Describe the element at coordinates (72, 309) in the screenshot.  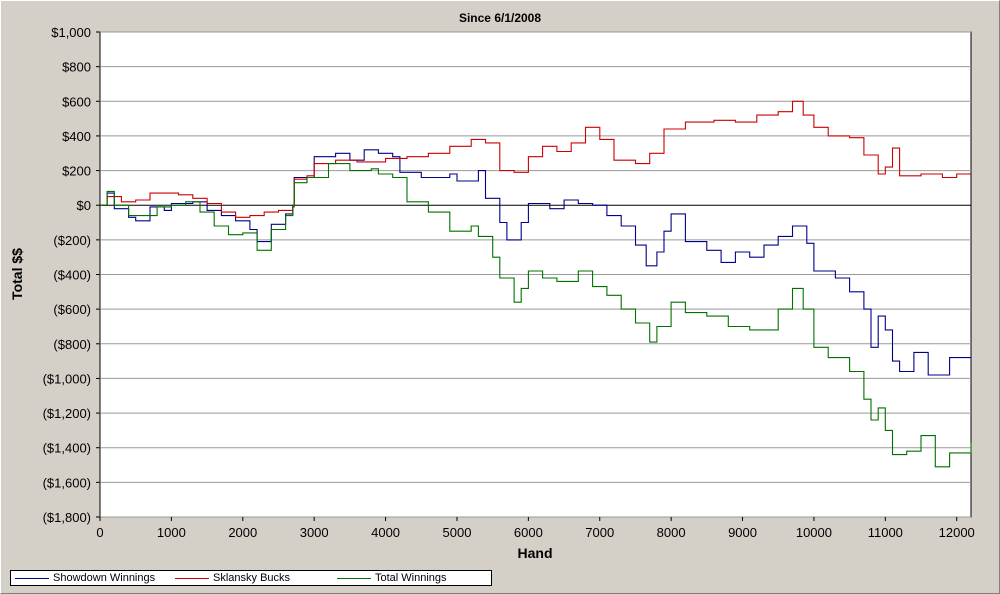
I see `y-tick-label: ($600)` at that location.